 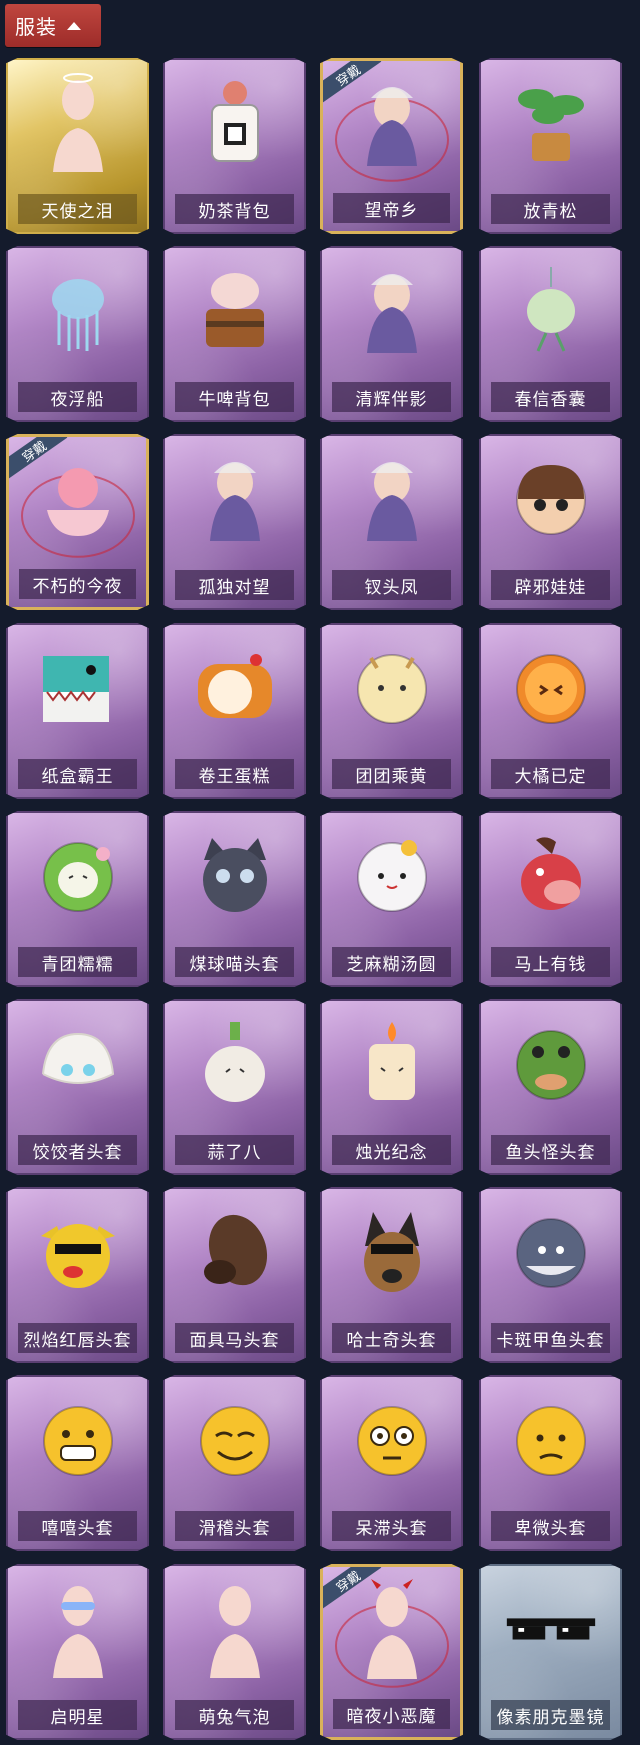 I want to click on costume-card: 萌兔气泡, so click(x=234, y=1652).